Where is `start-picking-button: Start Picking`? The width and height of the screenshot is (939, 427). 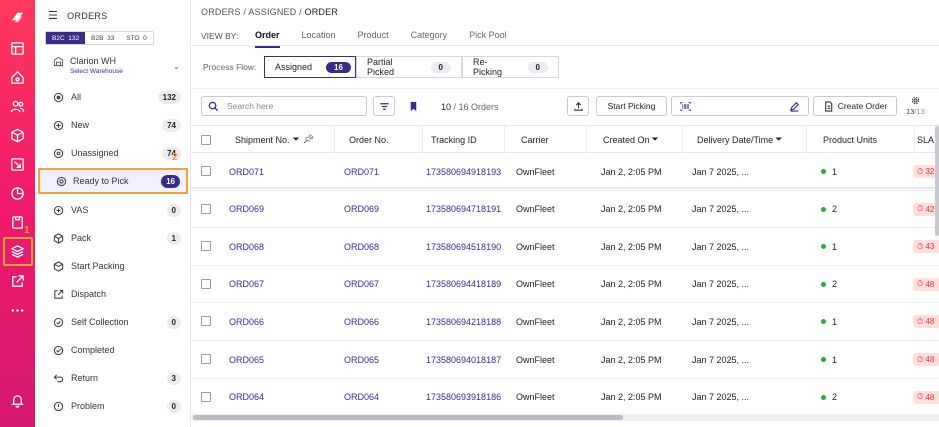 start-picking-button: Start Picking is located at coordinates (631, 106).